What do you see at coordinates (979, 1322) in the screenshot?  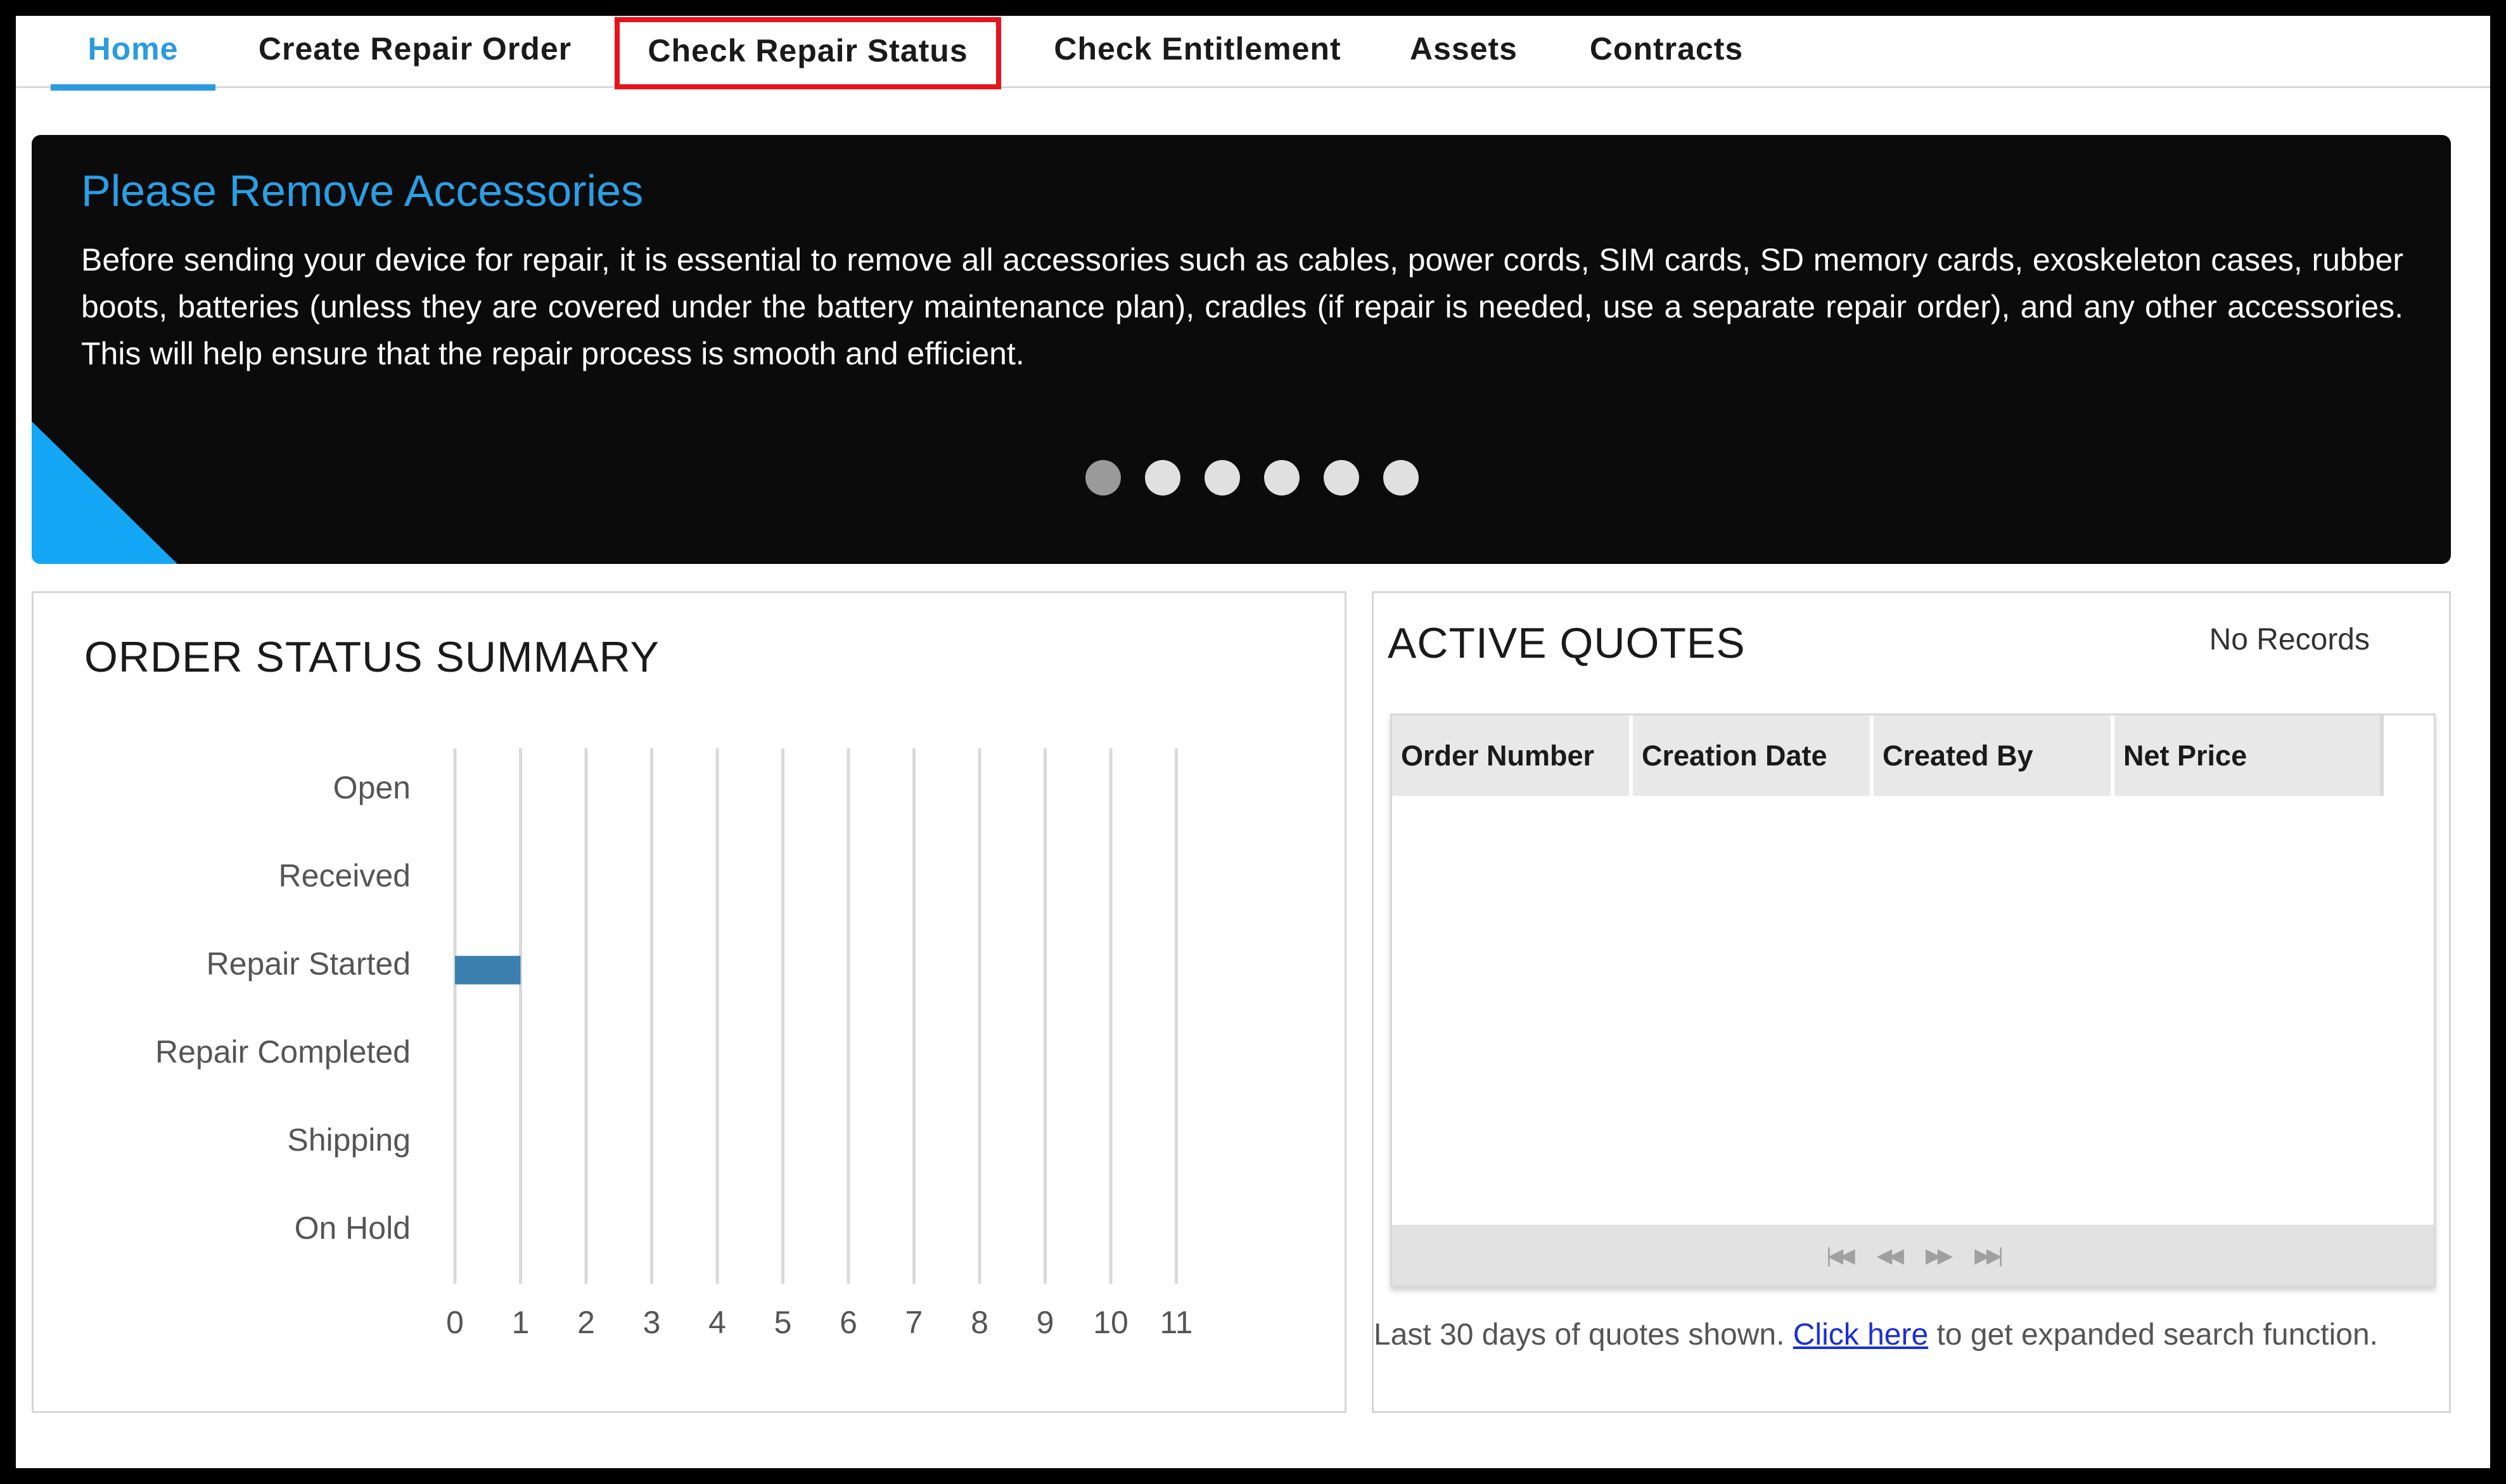 I see `x-tick-label: 8` at bounding box center [979, 1322].